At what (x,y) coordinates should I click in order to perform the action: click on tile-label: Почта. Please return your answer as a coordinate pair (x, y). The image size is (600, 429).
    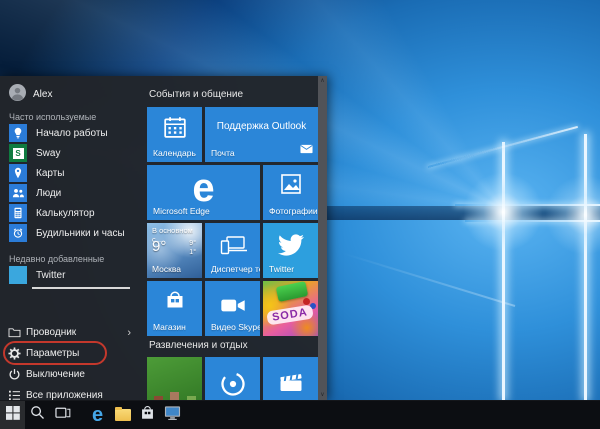
    Looking at the image, I should click on (223, 153).